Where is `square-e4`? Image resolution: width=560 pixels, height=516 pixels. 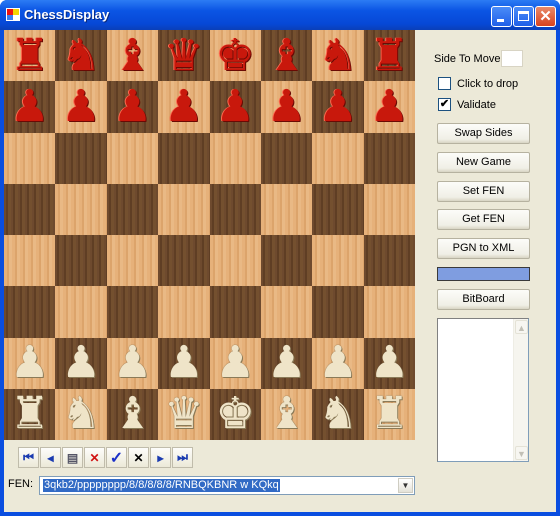
square-e4 is located at coordinates (235, 261).